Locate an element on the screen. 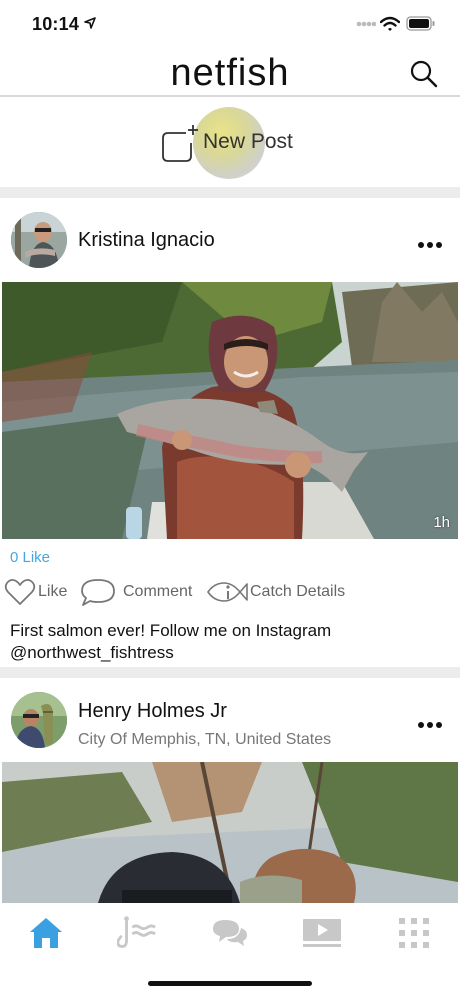  tab-video is located at coordinates (322, 933).